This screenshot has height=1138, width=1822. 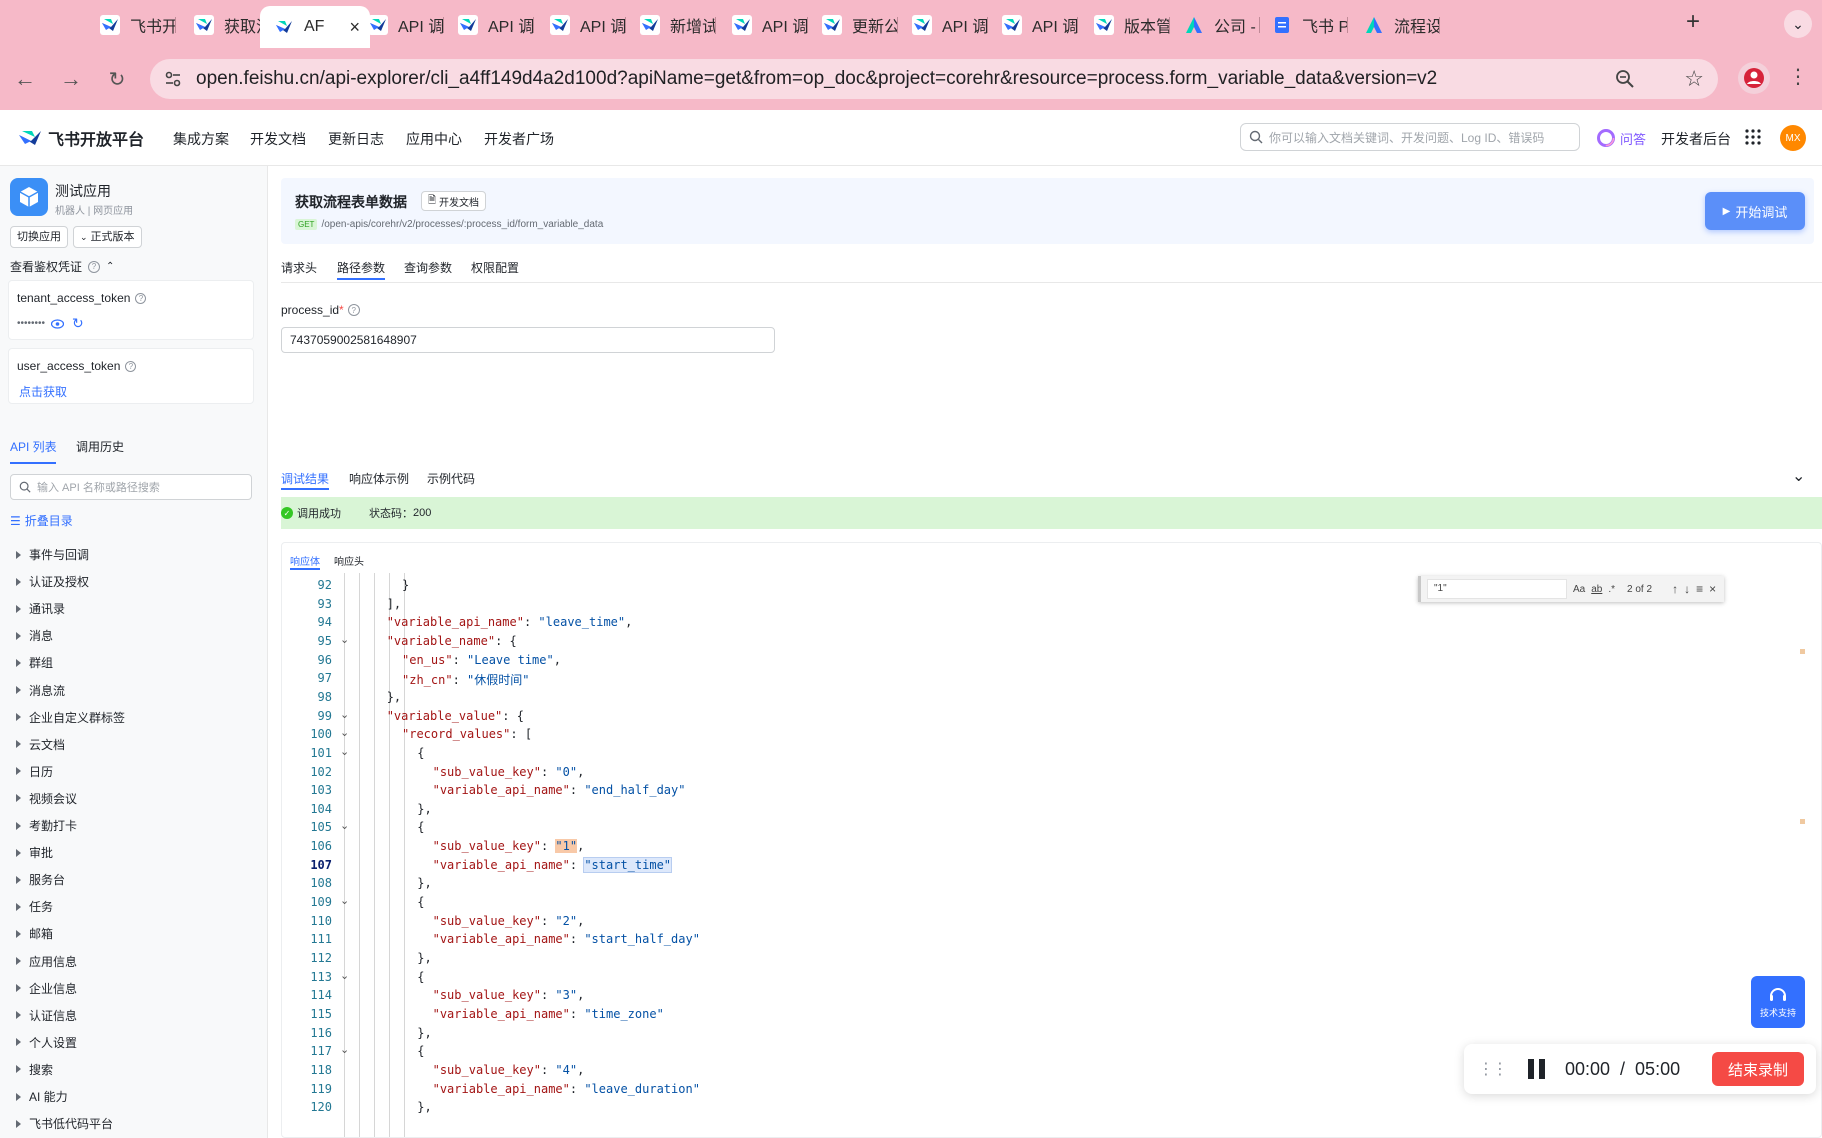 What do you see at coordinates (1303, 25) in the screenshot?
I see `browser-tab: 飞书 P` at bounding box center [1303, 25].